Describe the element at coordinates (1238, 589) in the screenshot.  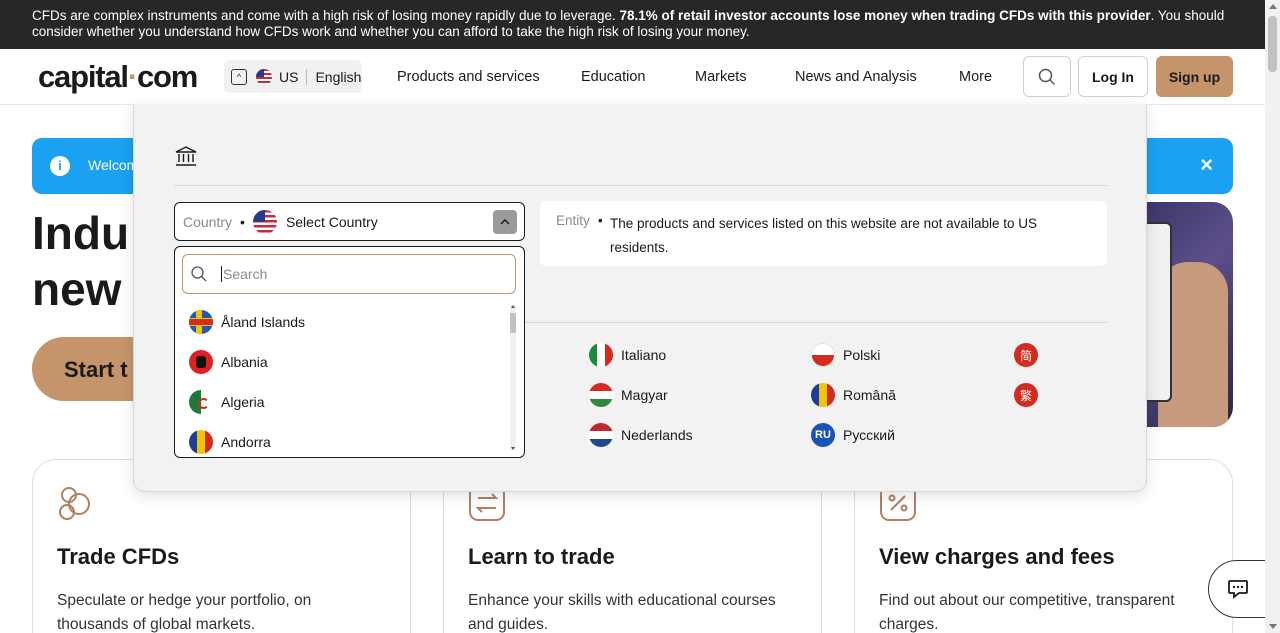
I see `chat-icon` at that location.